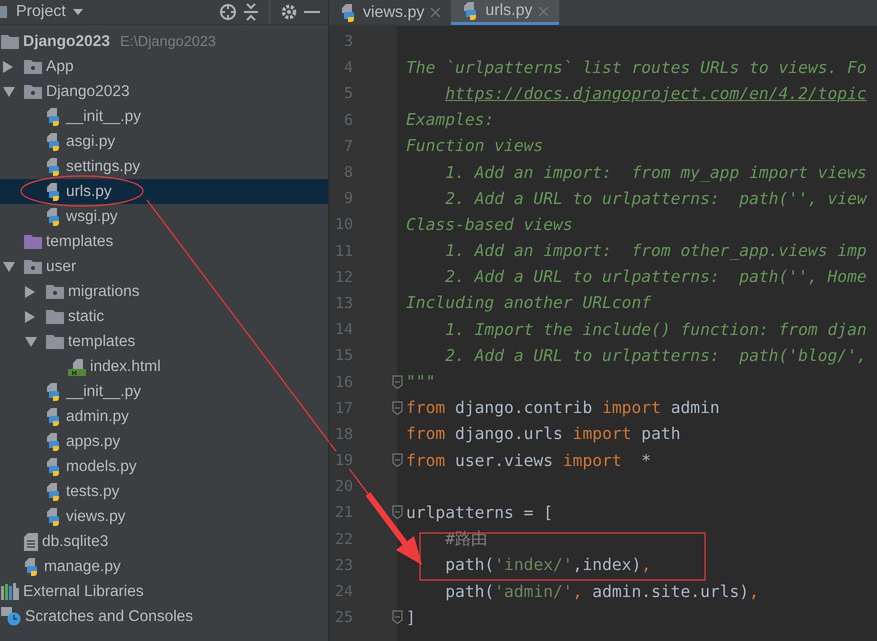 The height and width of the screenshot is (641, 877). What do you see at coordinates (655, 329) in the screenshot?
I see `code-line: 1. Import the include() function: from djan` at bounding box center [655, 329].